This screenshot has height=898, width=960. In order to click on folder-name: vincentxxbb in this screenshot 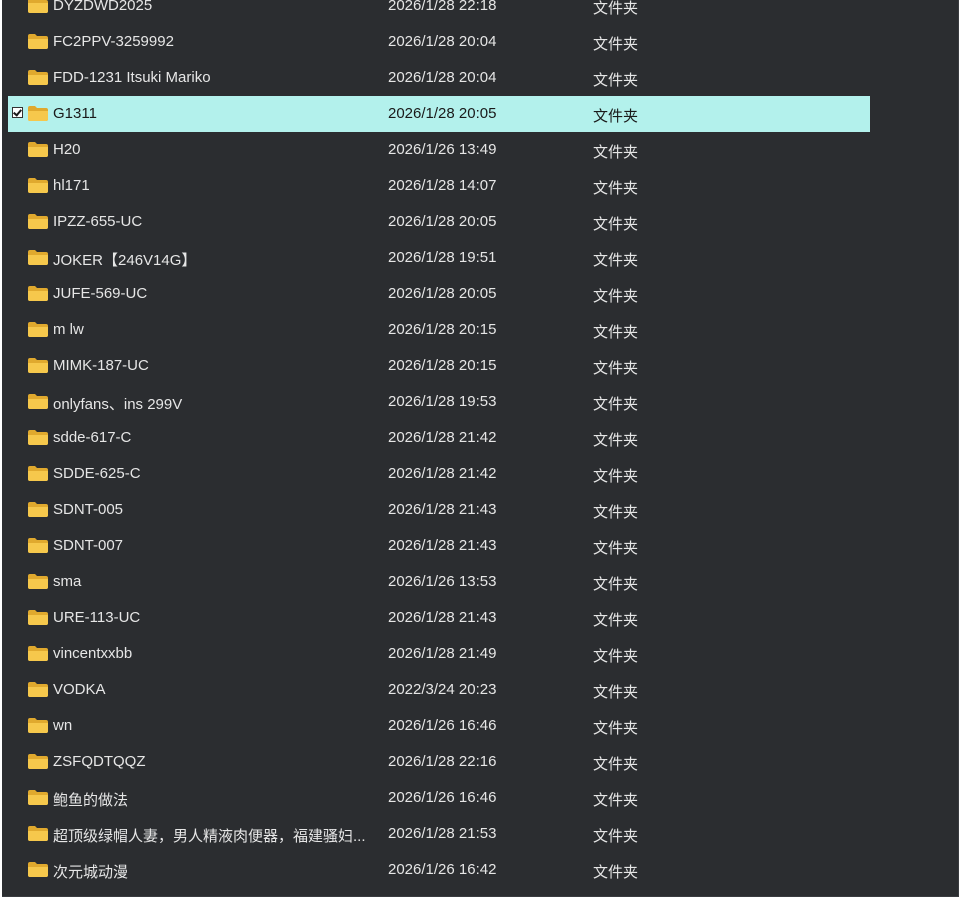, I will do `click(218, 653)`.